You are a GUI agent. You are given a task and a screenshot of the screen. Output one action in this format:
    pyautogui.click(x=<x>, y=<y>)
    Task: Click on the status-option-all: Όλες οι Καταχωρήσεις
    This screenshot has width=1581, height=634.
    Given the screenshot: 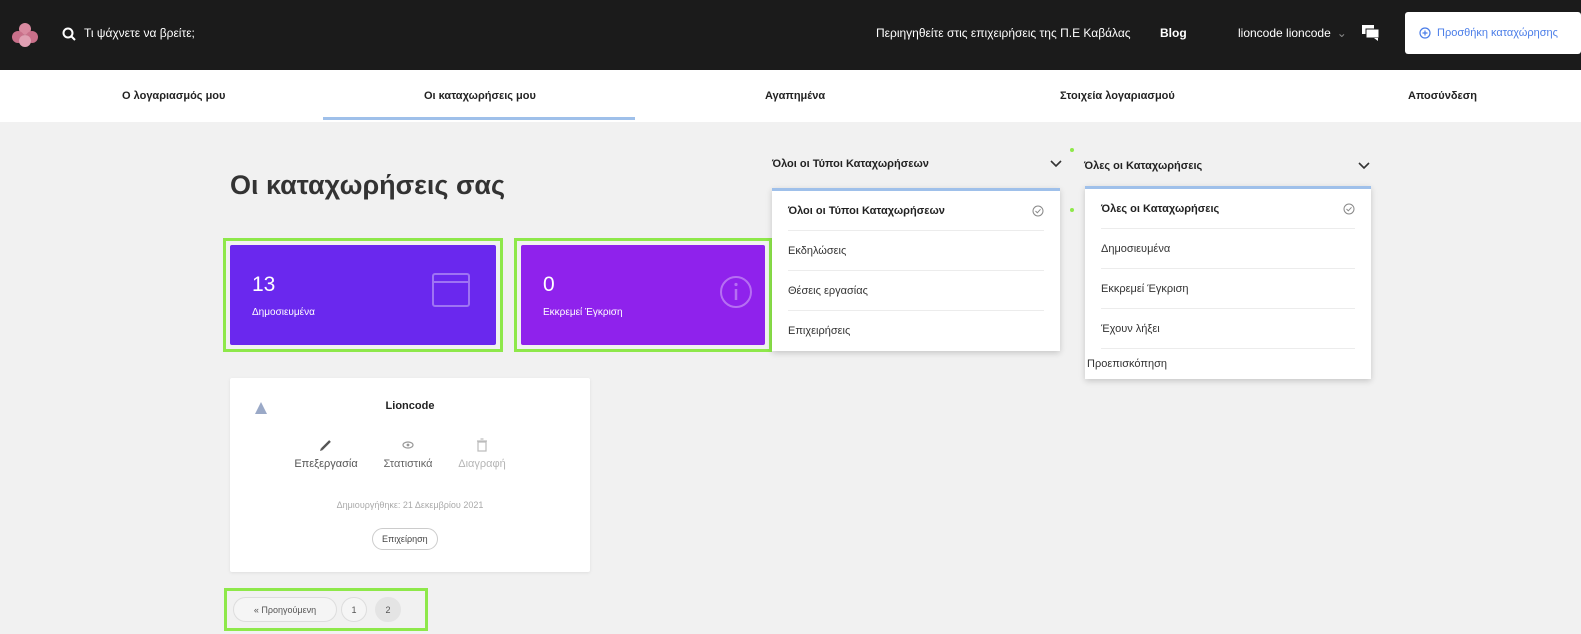 What is the action you would take?
    pyautogui.click(x=1228, y=209)
    